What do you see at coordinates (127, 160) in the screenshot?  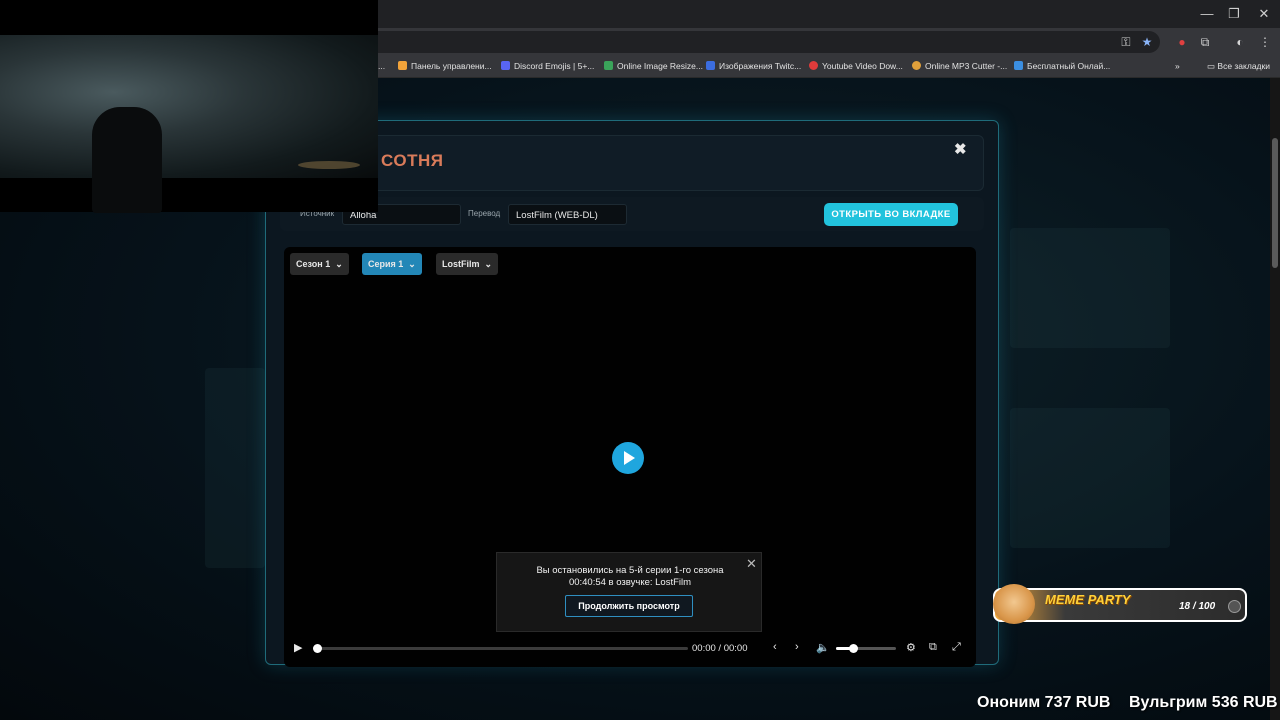 I see `drummer-figure` at bounding box center [127, 160].